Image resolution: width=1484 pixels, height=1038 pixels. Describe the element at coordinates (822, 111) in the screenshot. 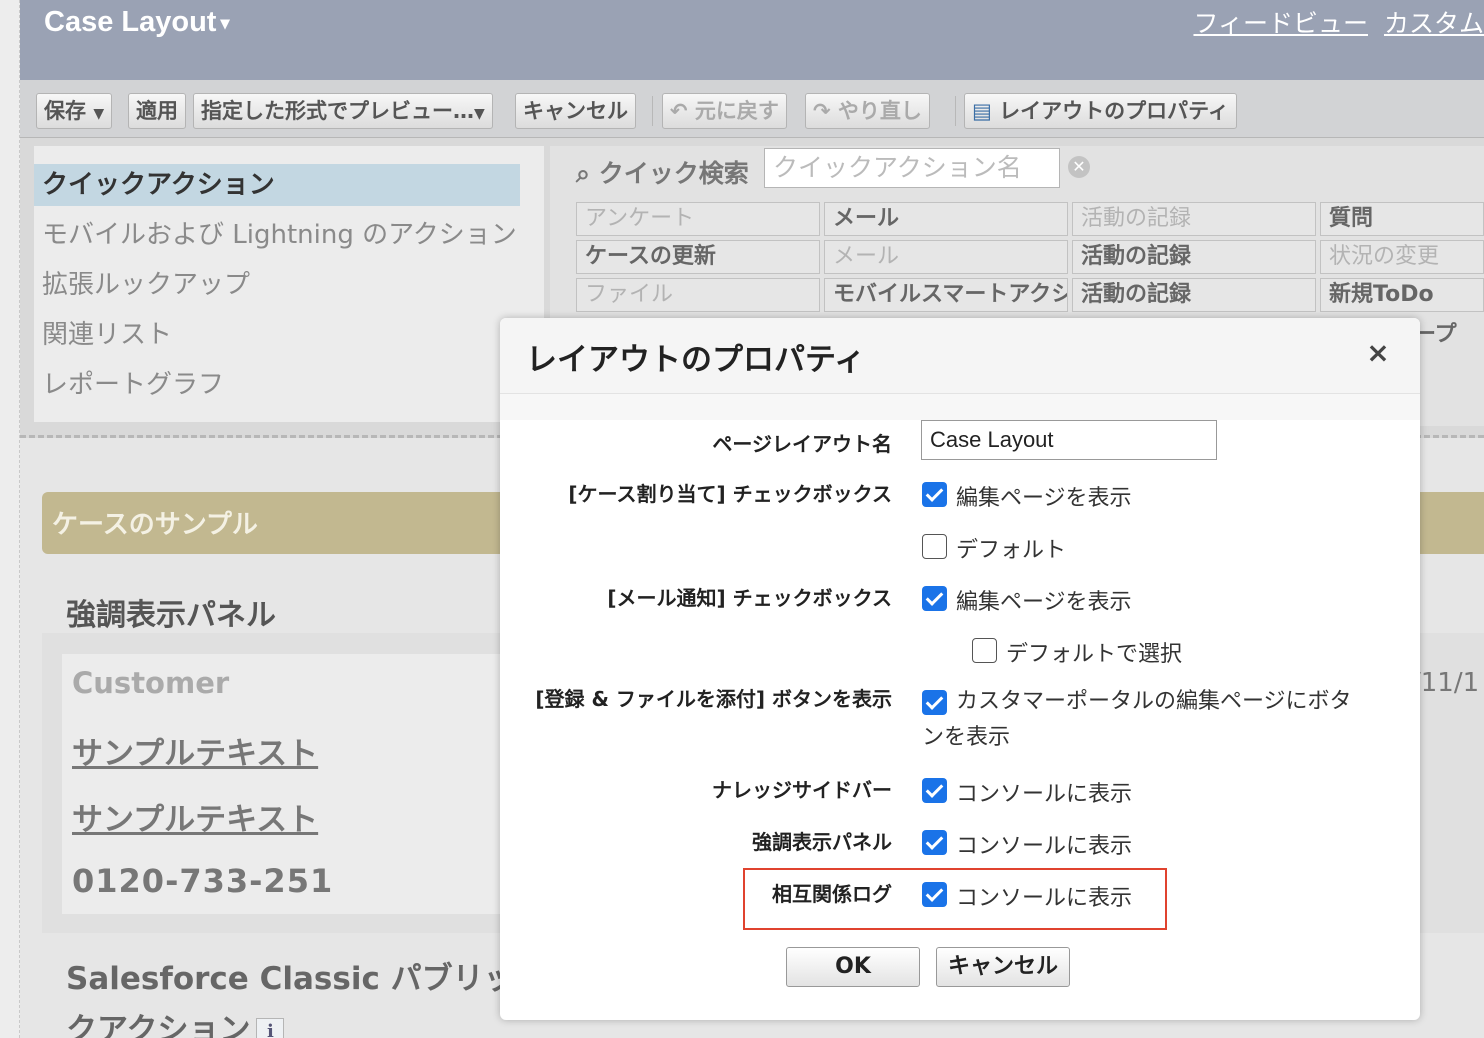

I see `redo-icon: ↷` at that location.